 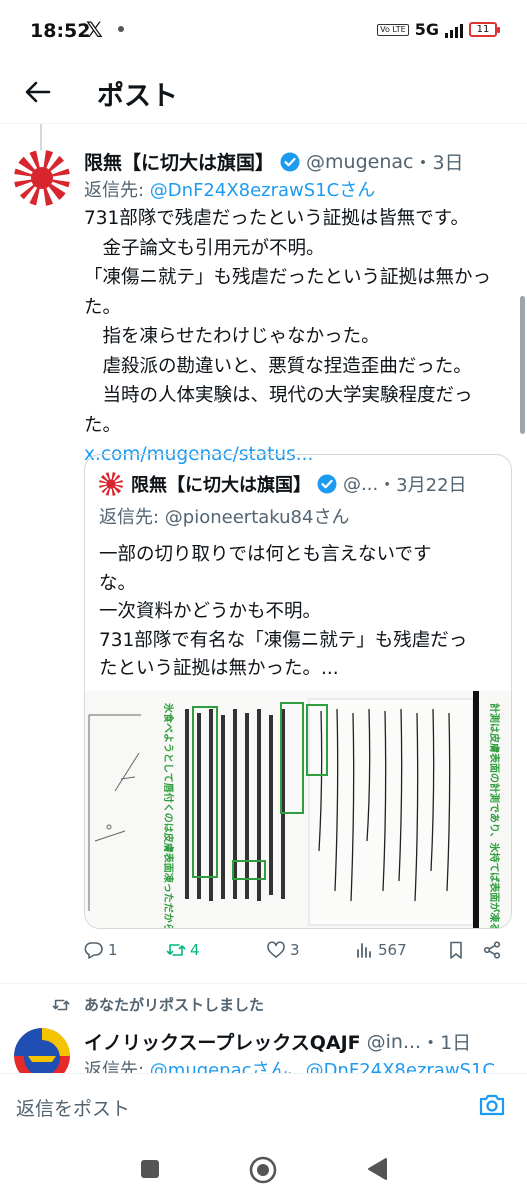 I want to click on thread-connector-line, so click(x=41, y=138).